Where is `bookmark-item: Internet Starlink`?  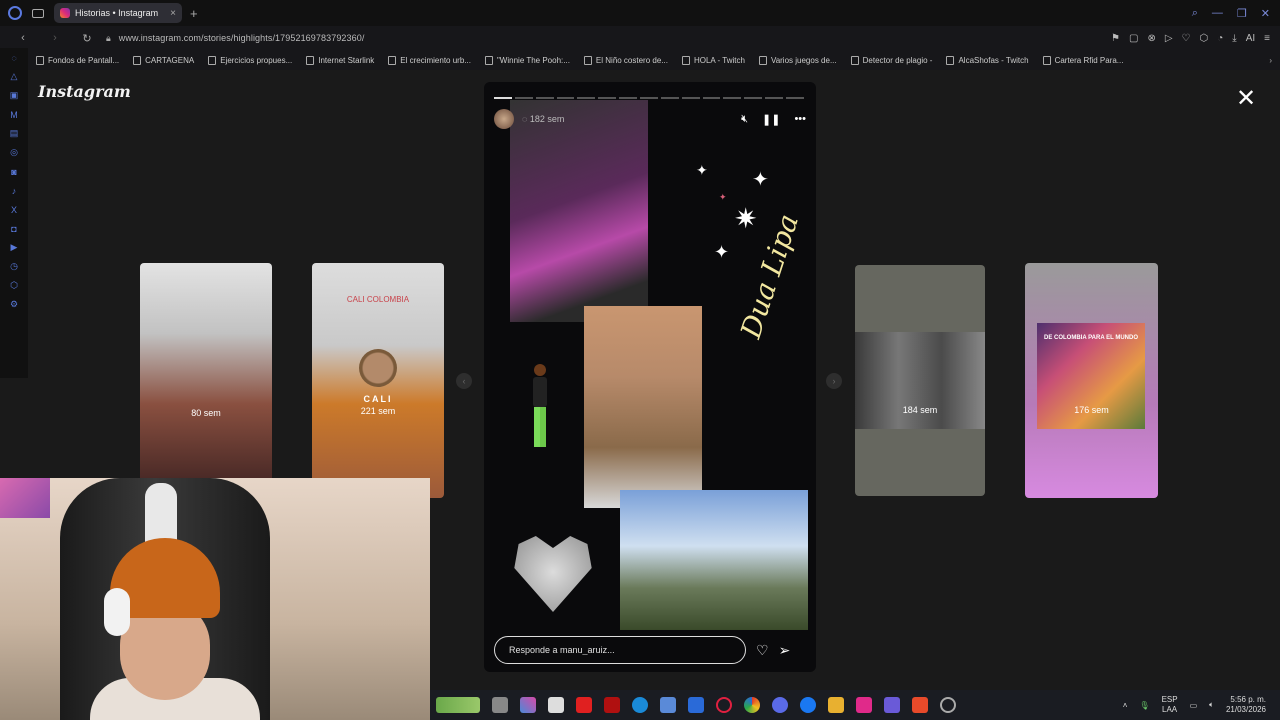 bookmark-item: Internet Starlink is located at coordinates (340, 60).